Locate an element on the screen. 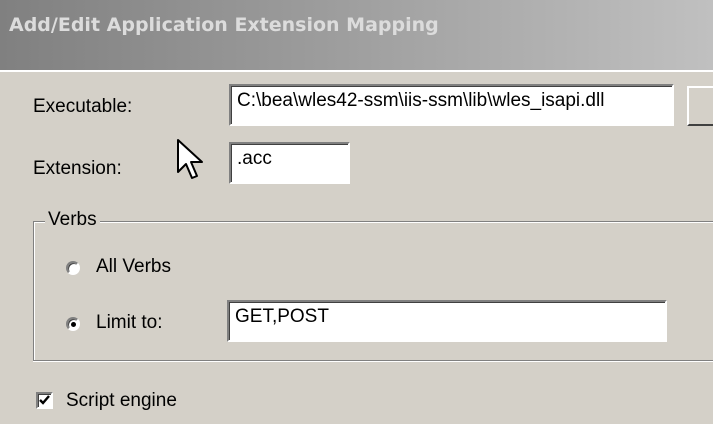 The height and width of the screenshot is (424, 713). limit-to-input: GET,POST is located at coordinates (447, 321).